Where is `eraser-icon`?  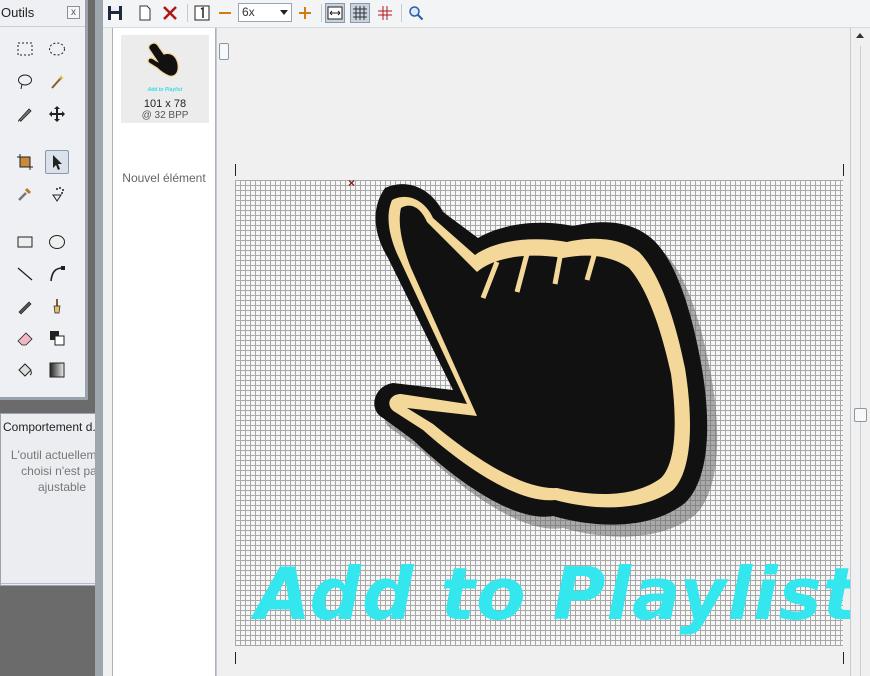
eraser-icon is located at coordinates (25, 338).